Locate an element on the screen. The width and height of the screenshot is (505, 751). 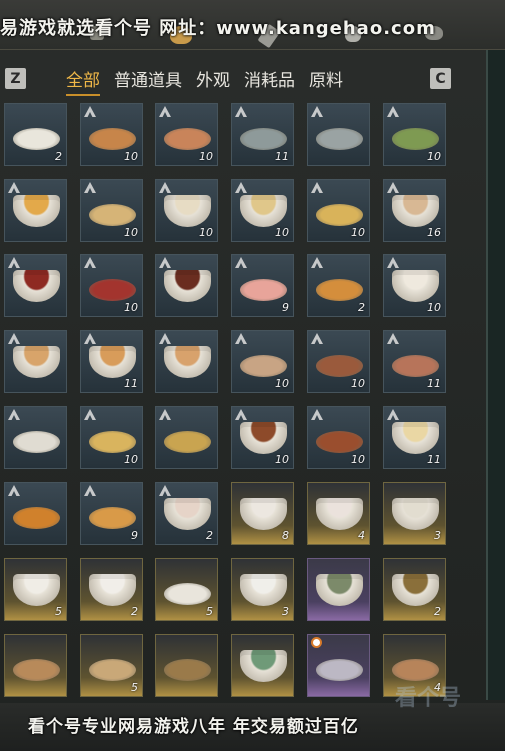
tab-consumables: 消耗品 is located at coordinates (269, 78).